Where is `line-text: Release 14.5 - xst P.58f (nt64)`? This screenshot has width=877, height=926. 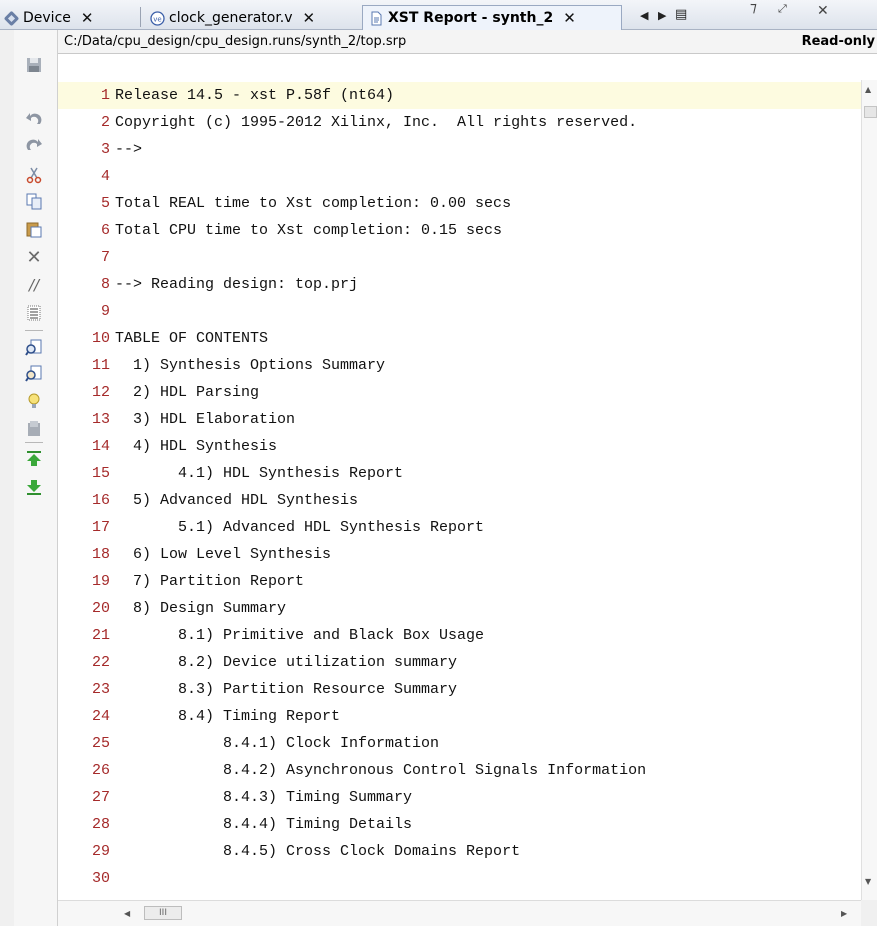 line-text: Release 14.5 - xst P.58f (nt64) is located at coordinates (255, 95).